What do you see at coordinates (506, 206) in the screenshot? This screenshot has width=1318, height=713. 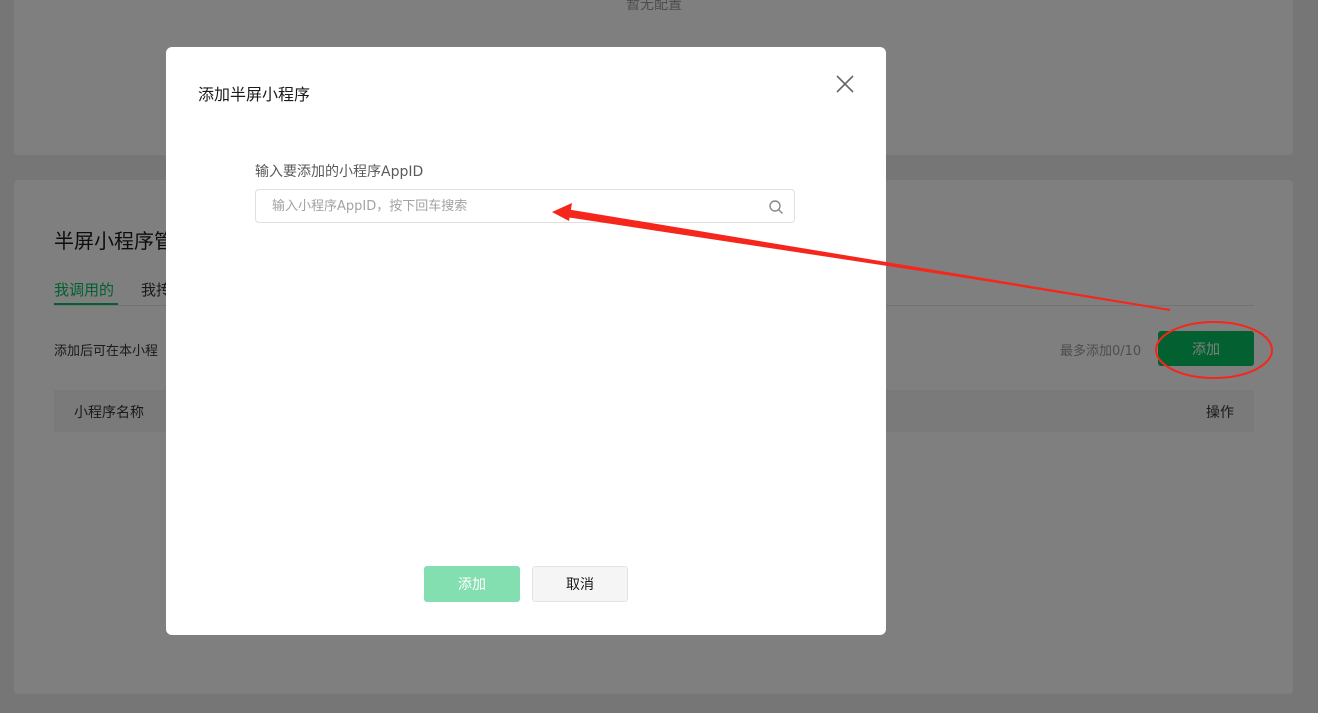 I see `appid-search-input` at bounding box center [506, 206].